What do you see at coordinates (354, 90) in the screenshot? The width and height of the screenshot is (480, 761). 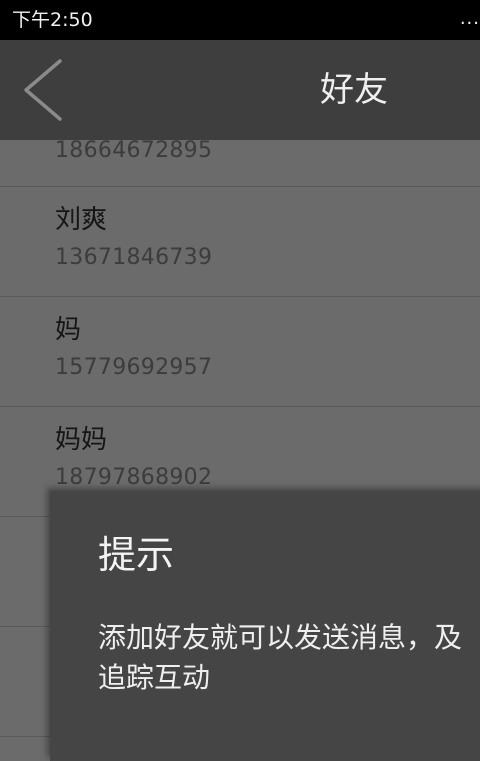 I see `page-title: 好友` at bounding box center [354, 90].